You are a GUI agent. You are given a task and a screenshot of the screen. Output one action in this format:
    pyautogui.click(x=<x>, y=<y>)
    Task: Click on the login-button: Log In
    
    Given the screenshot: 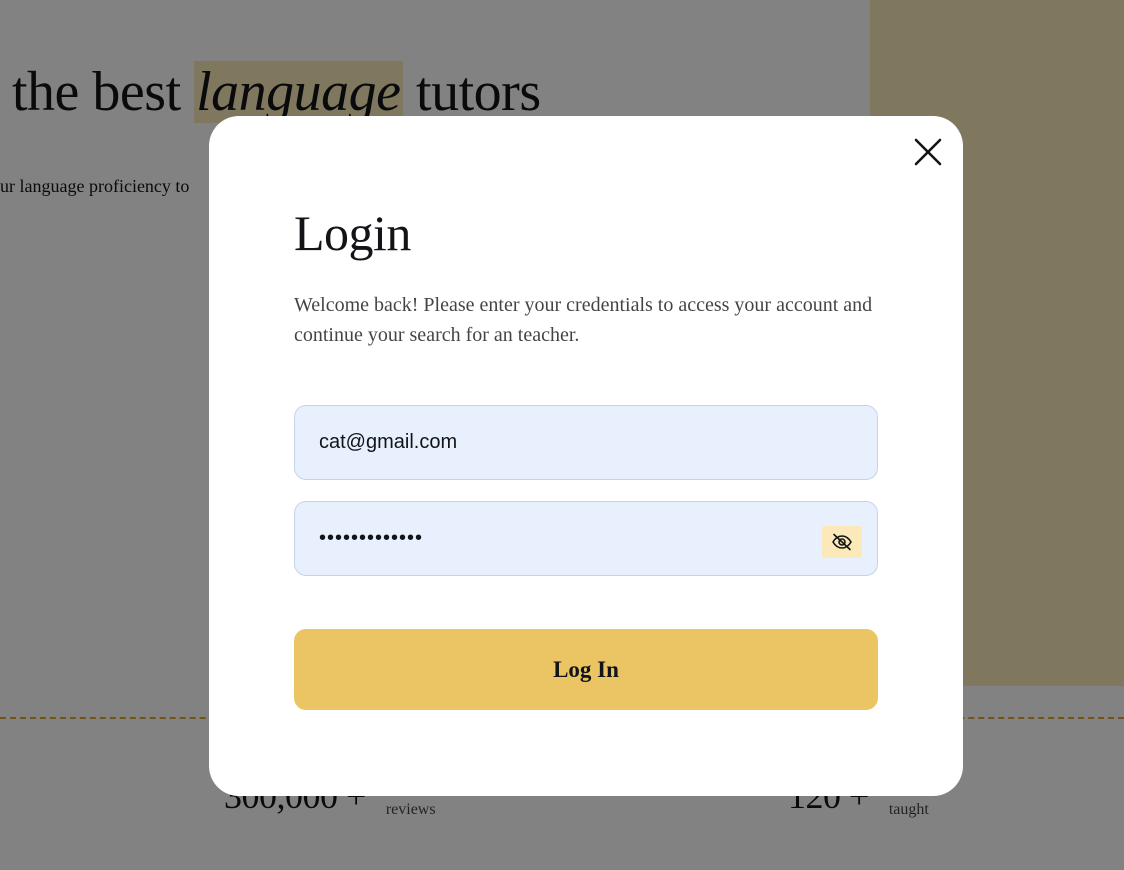 What is the action you would take?
    pyautogui.click(x=586, y=669)
    